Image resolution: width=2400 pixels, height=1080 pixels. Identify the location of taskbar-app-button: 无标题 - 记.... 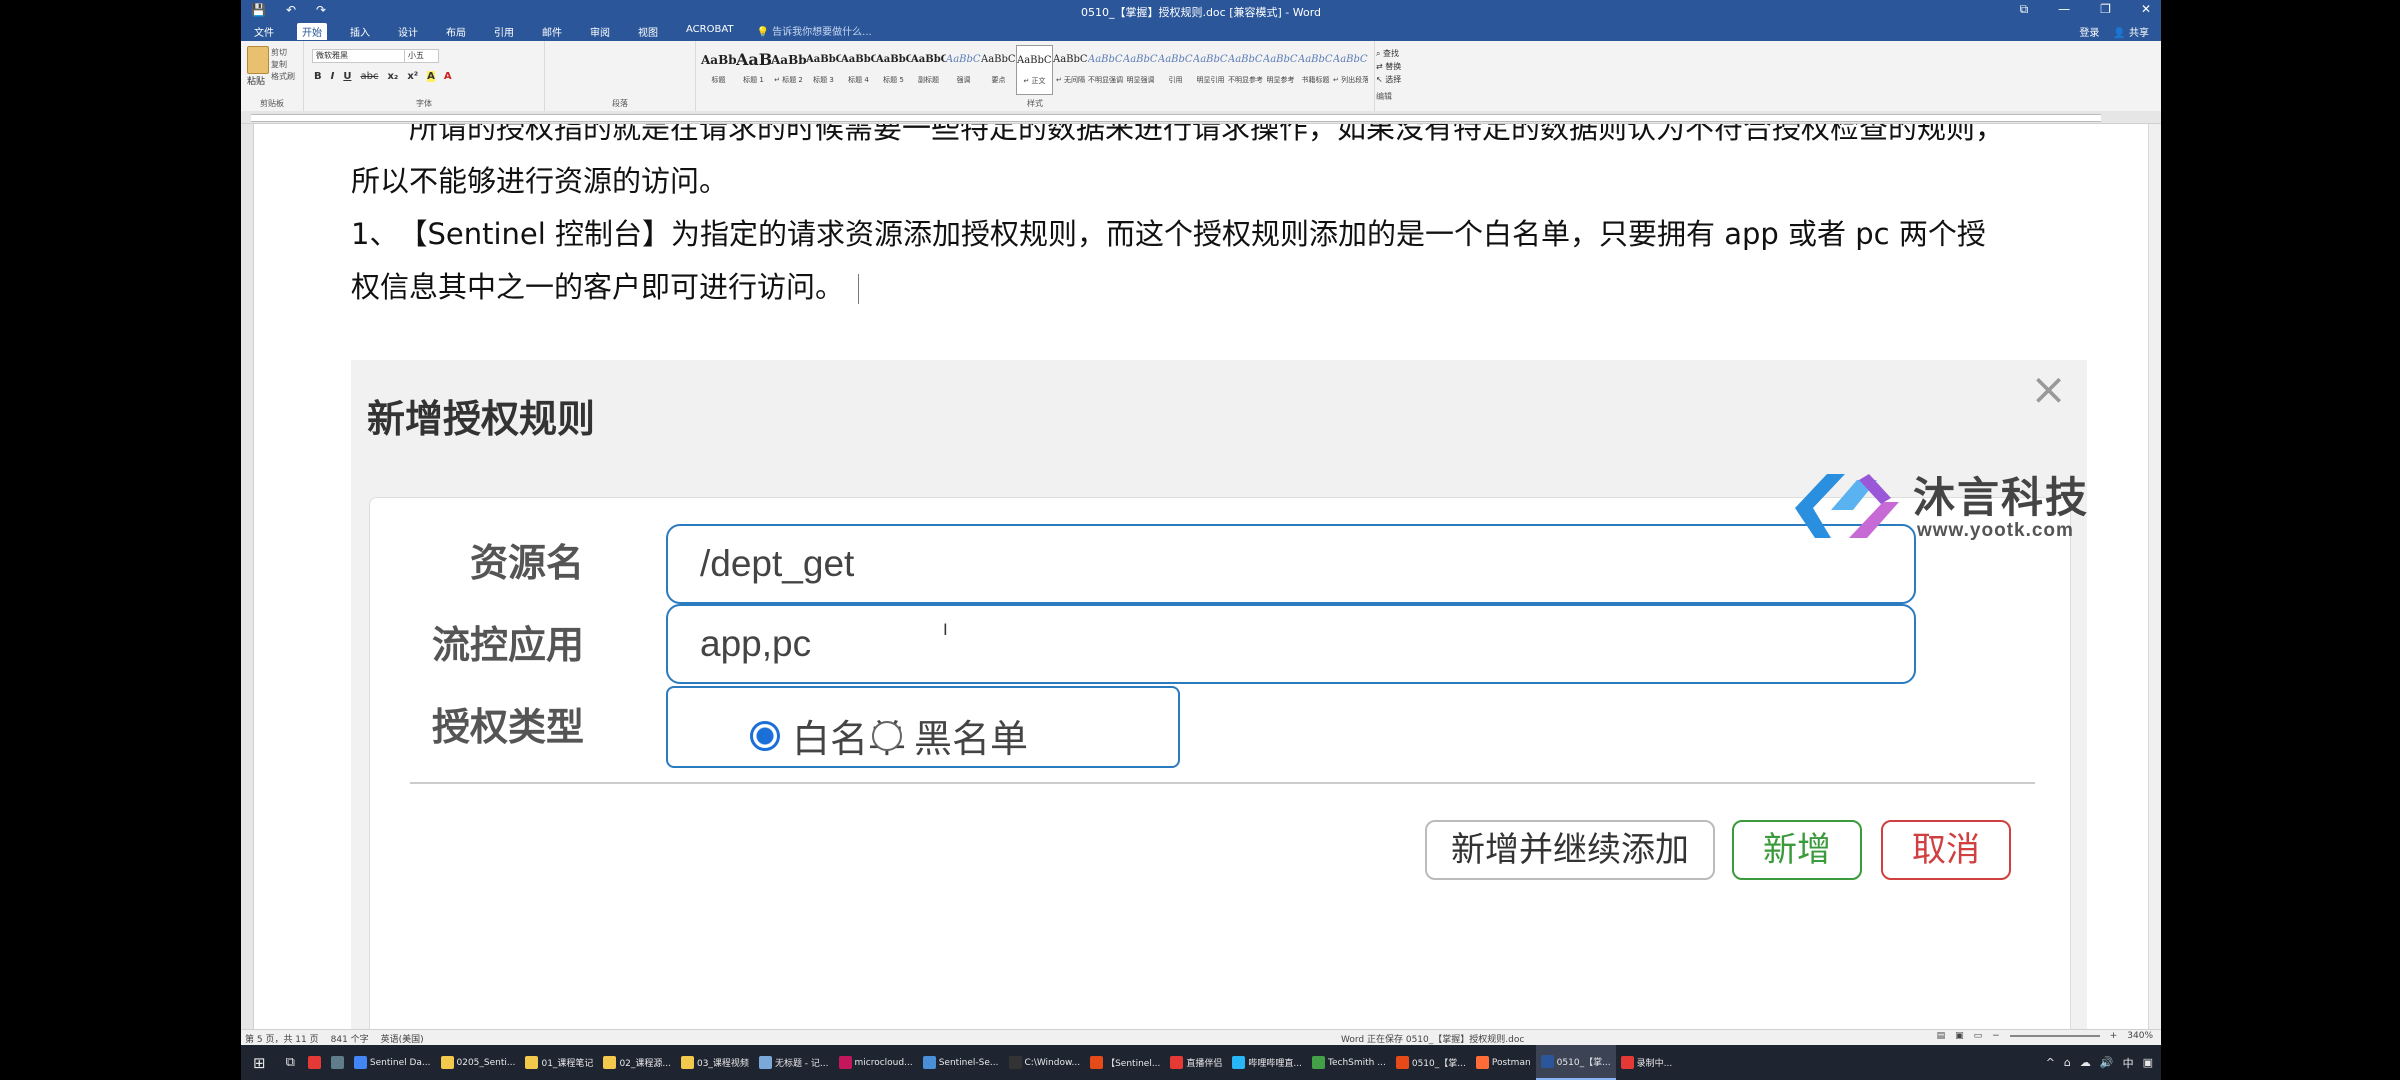
(794, 1062).